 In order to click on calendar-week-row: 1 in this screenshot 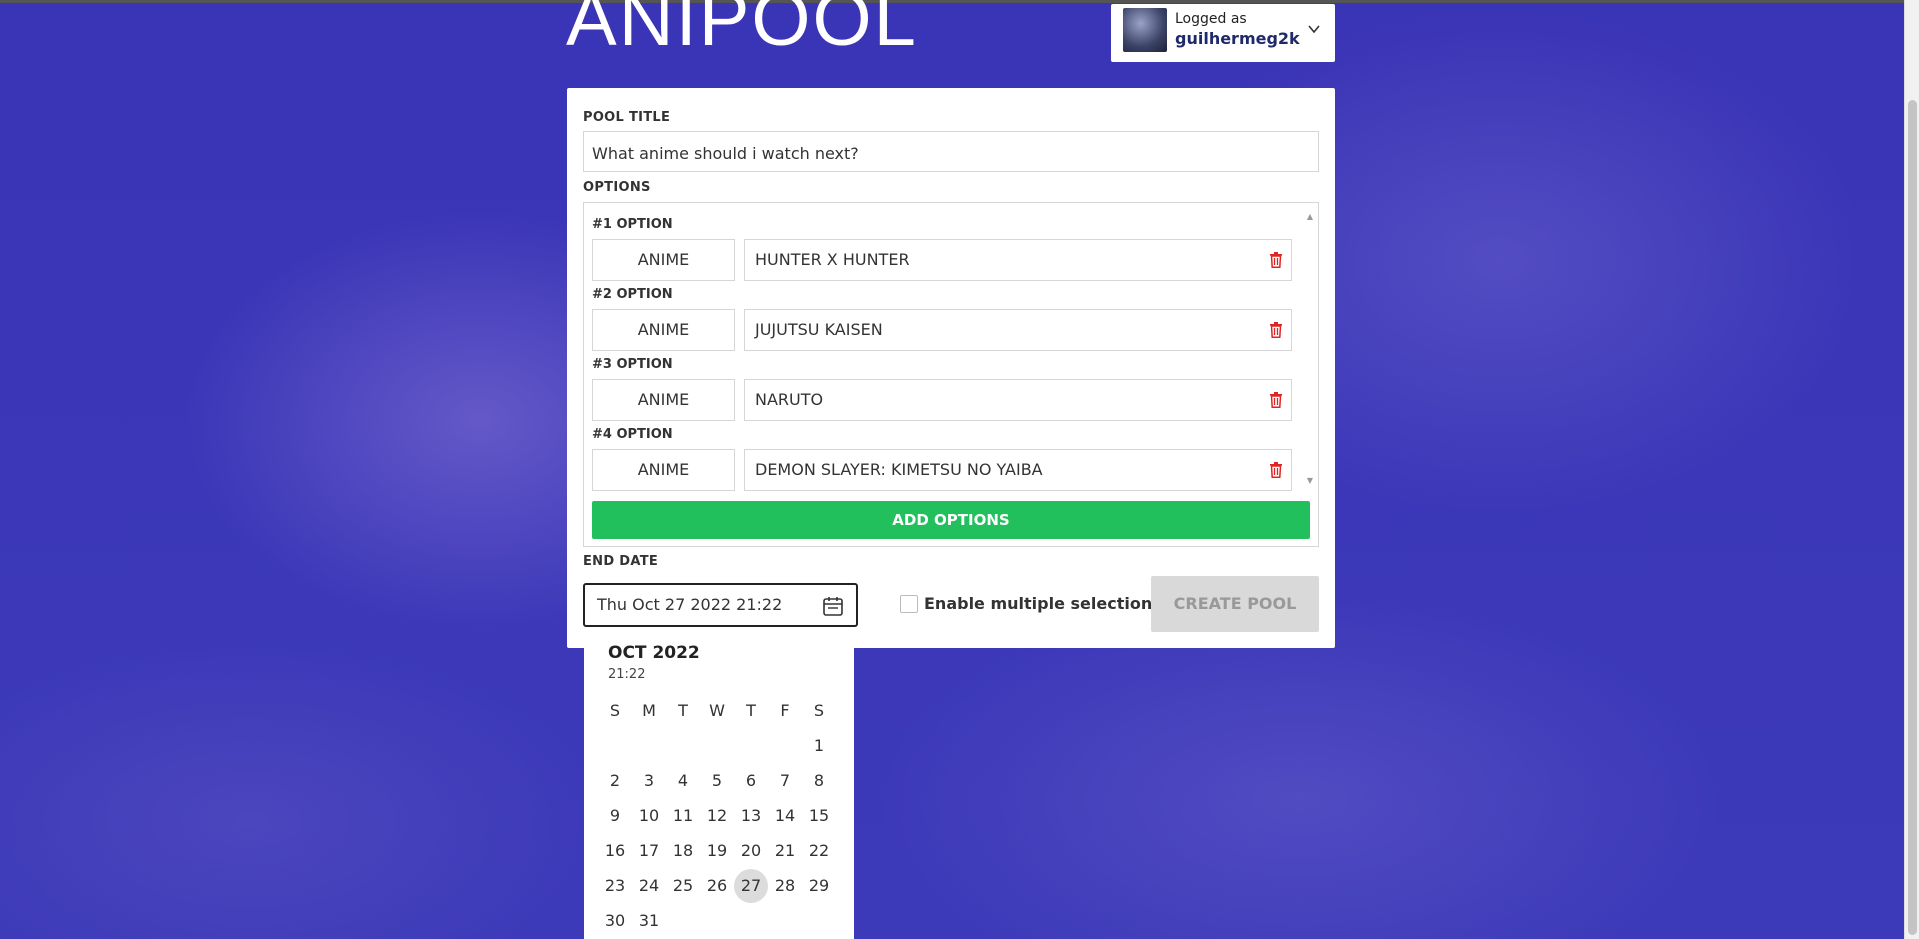, I will do `click(717, 745)`.